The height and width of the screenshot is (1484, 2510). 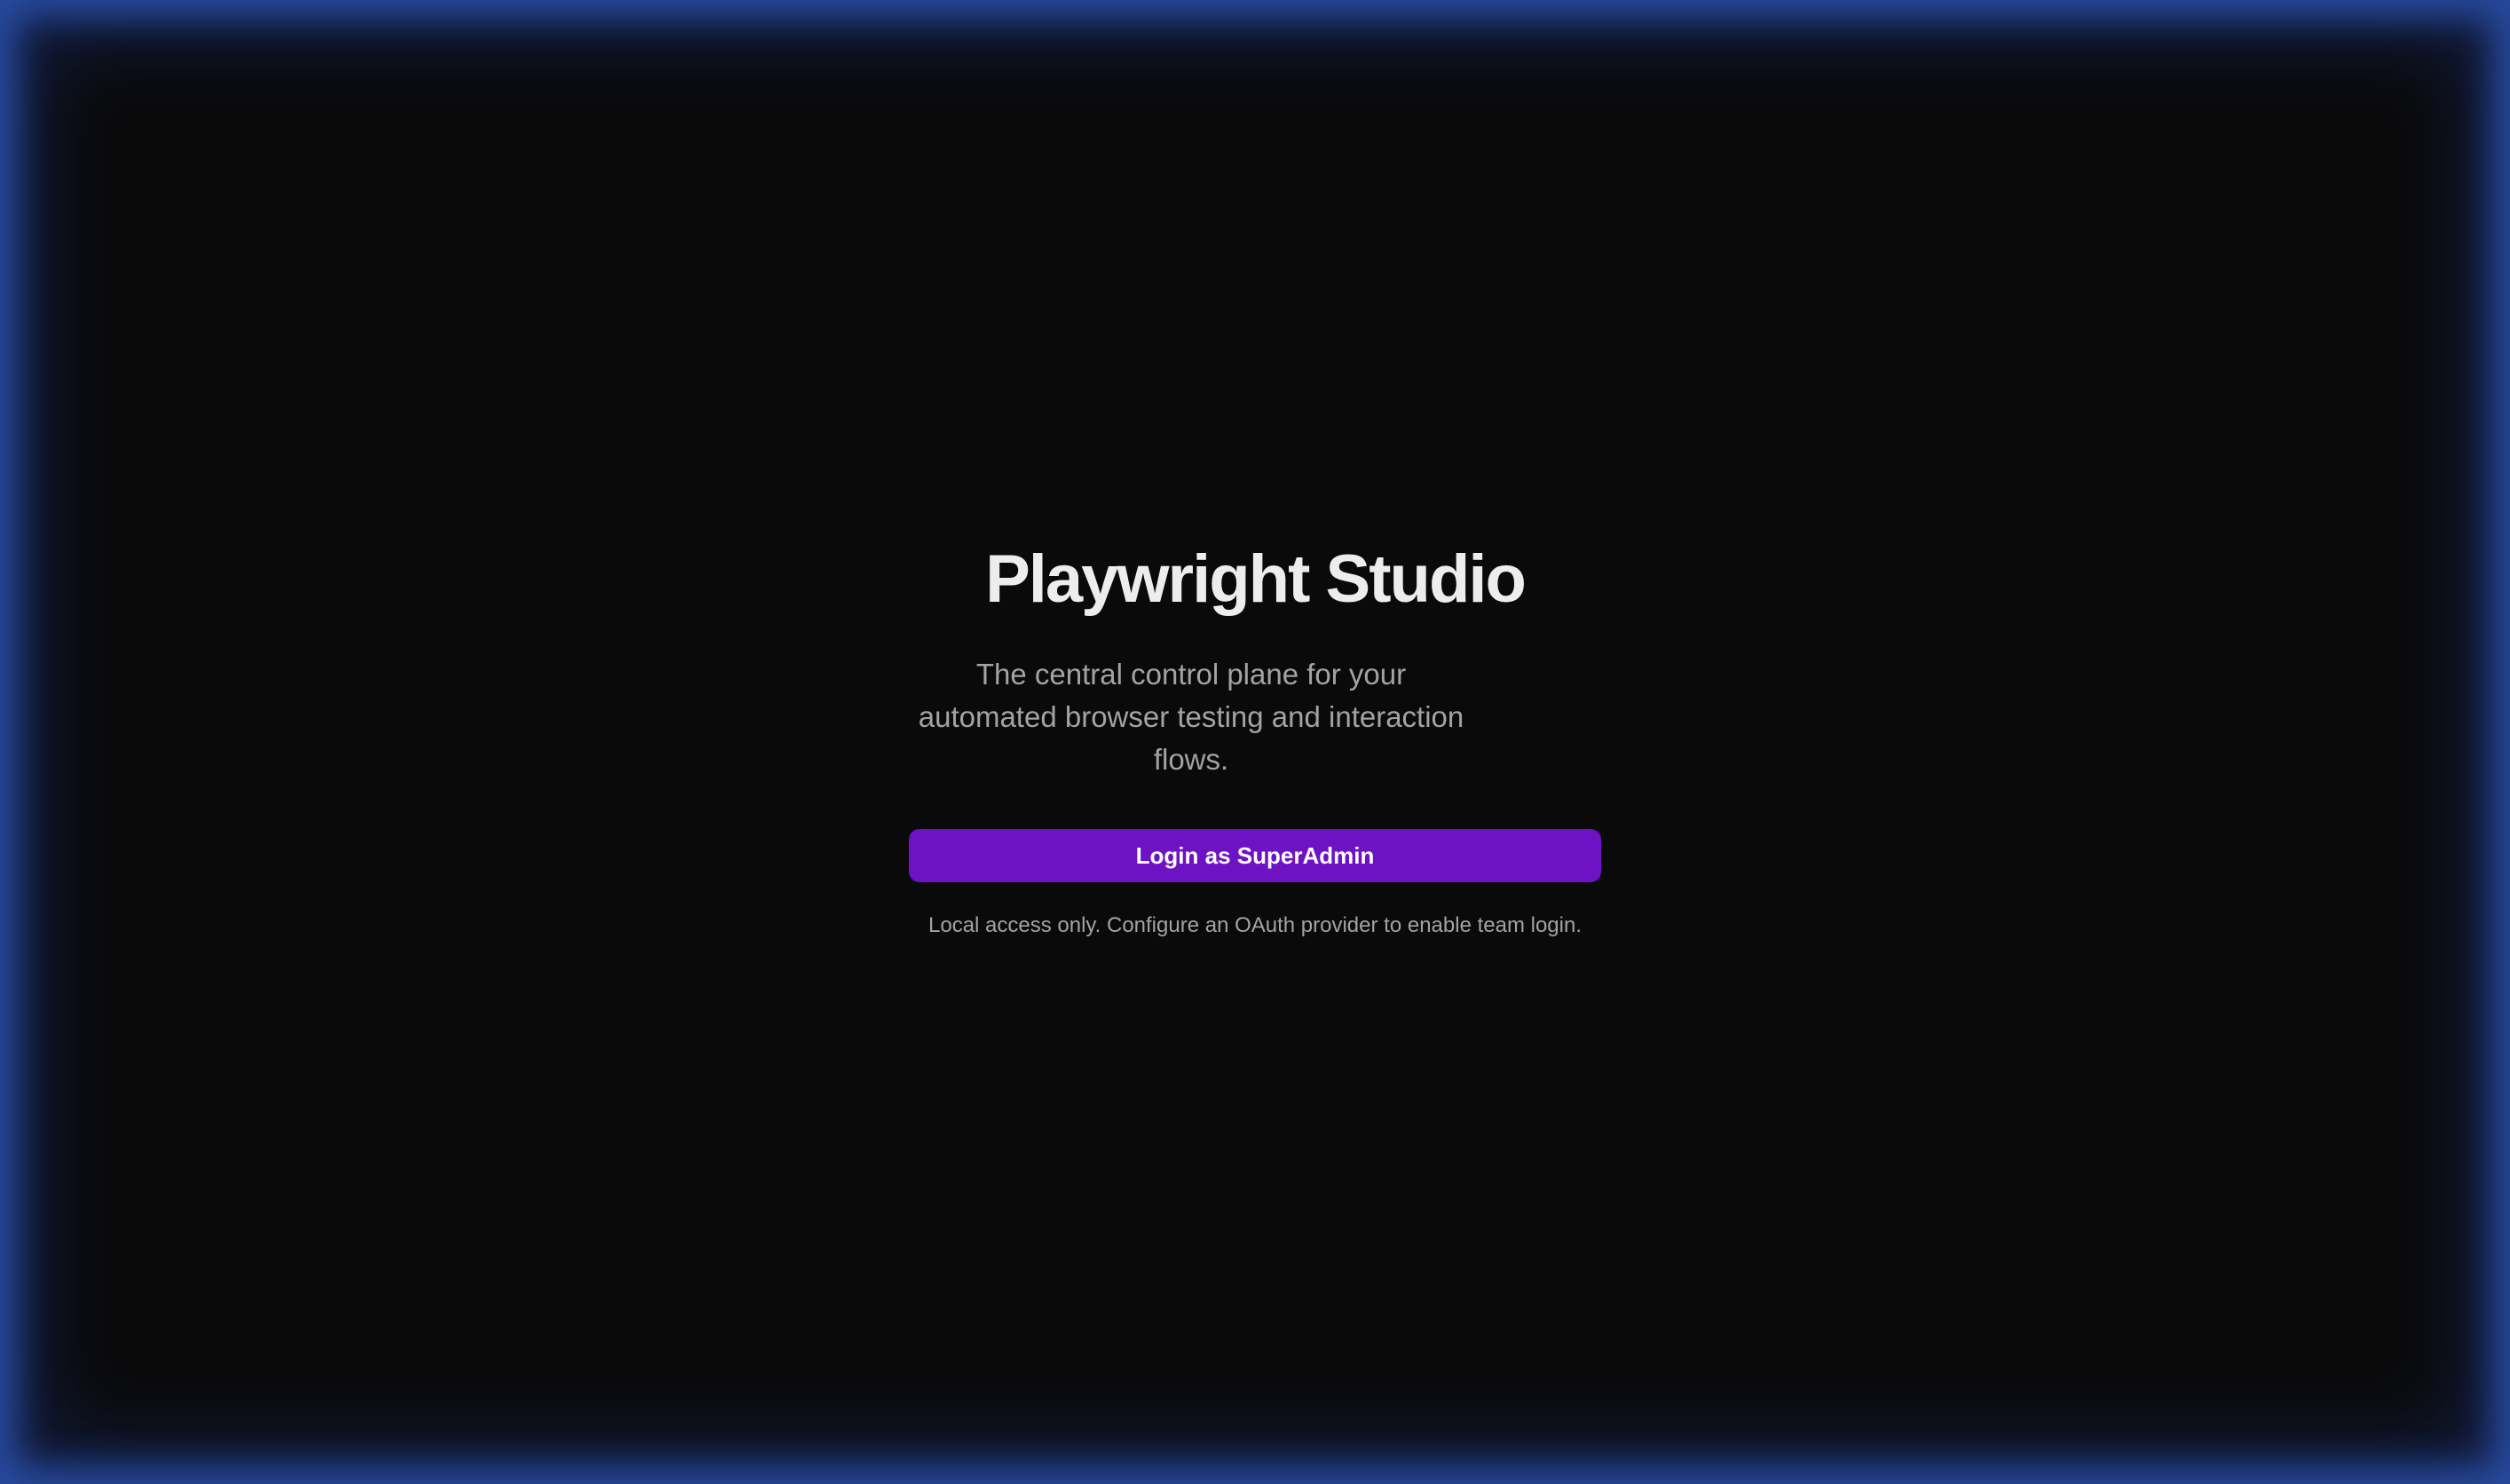 What do you see at coordinates (1255, 856) in the screenshot?
I see `login-superadmin-button: Login as SuperAdmin` at bounding box center [1255, 856].